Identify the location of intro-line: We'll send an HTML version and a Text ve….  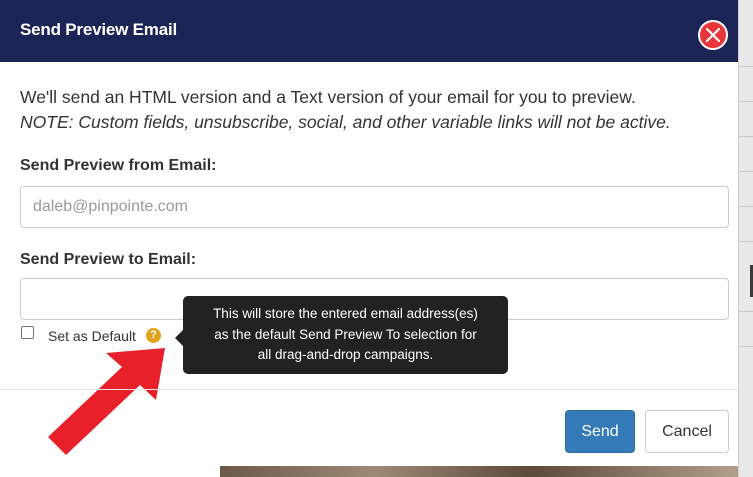
(328, 97).